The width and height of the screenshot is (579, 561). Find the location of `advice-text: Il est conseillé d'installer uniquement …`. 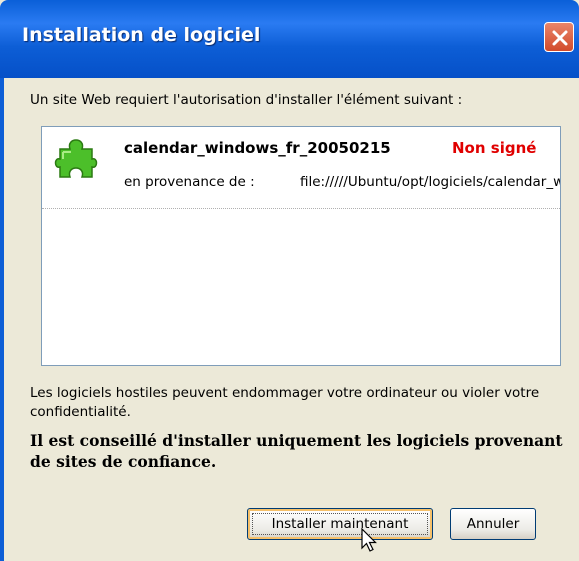

advice-text: Il est conseillé d'installer uniquement … is located at coordinates (296, 451).